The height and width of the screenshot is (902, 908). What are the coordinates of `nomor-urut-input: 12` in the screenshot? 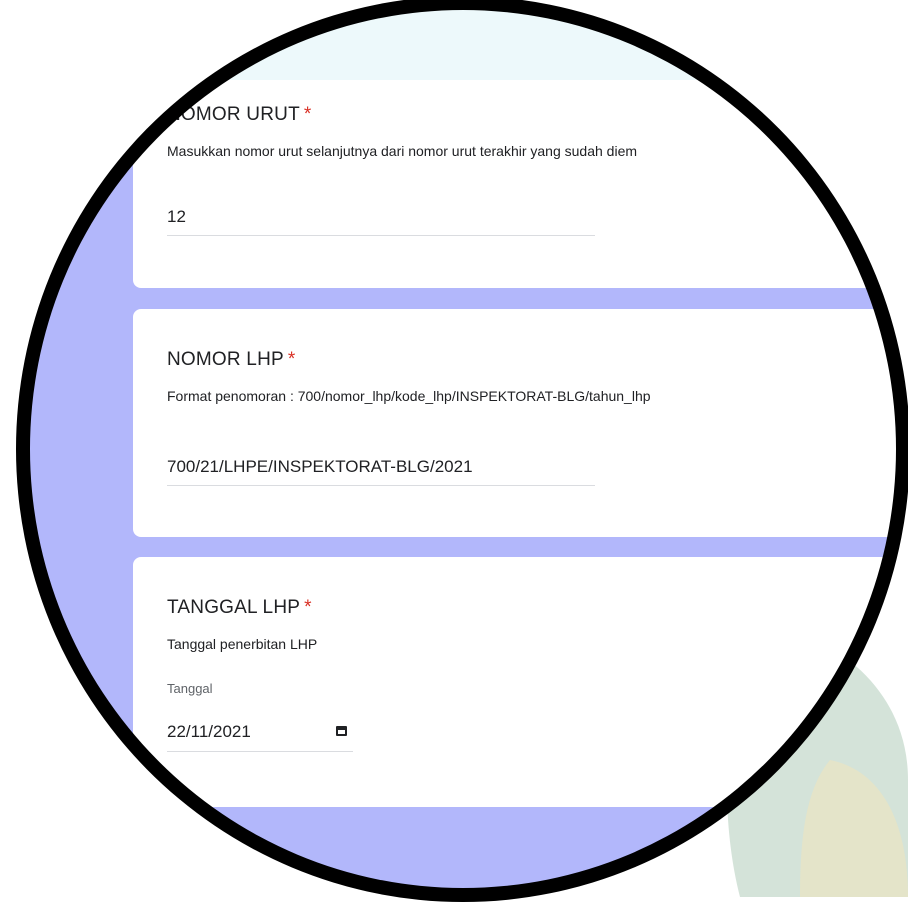 It's located at (381, 219).